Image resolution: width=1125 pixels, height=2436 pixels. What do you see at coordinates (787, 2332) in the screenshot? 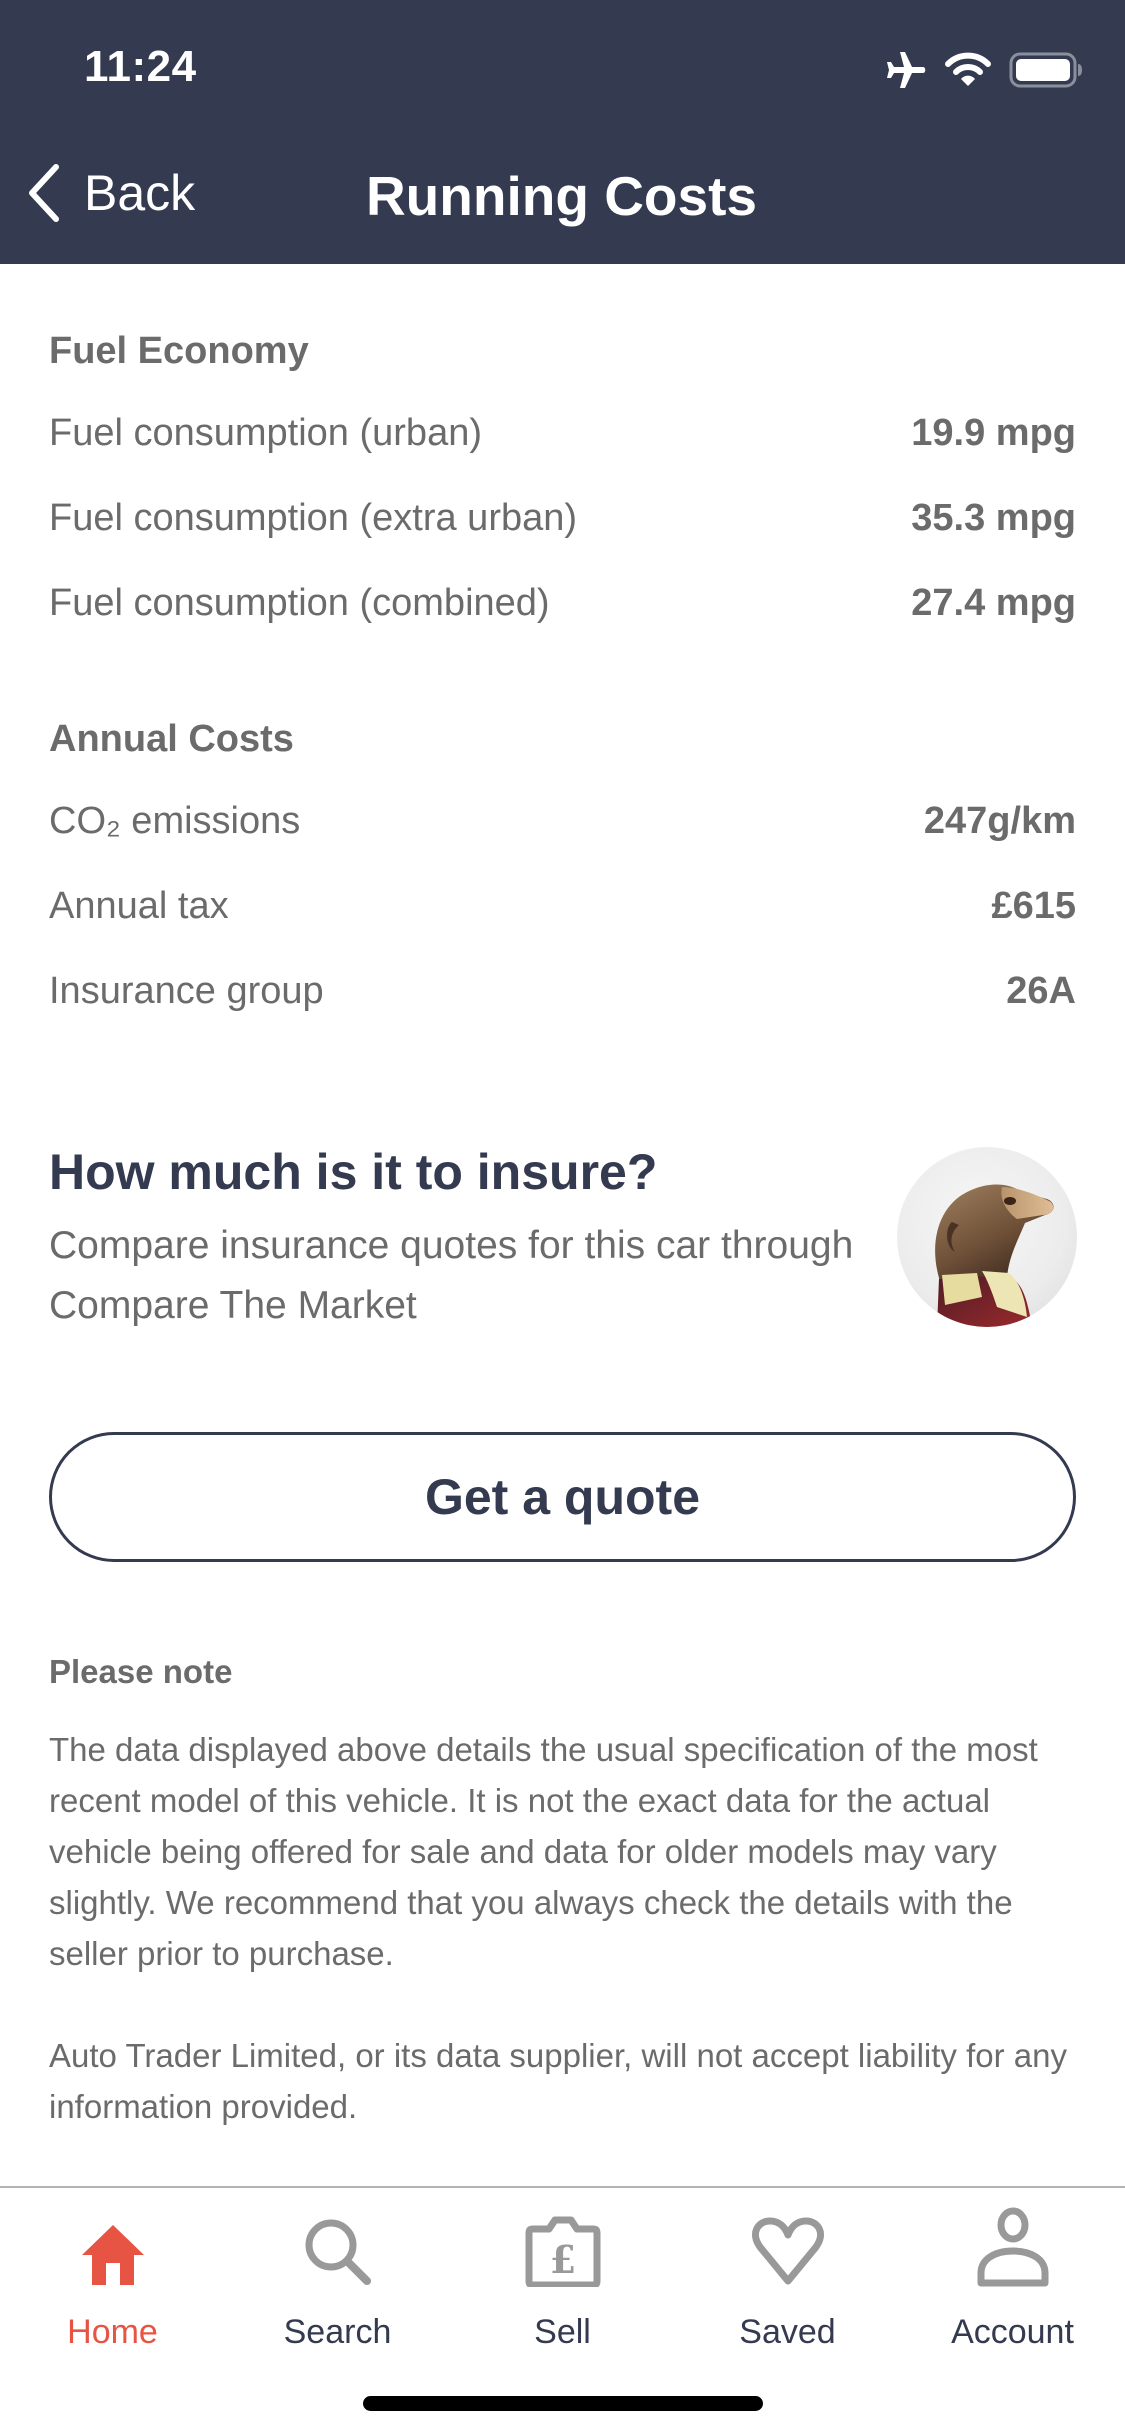
I see `tab-label: Saved` at bounding box center [787, 2332].